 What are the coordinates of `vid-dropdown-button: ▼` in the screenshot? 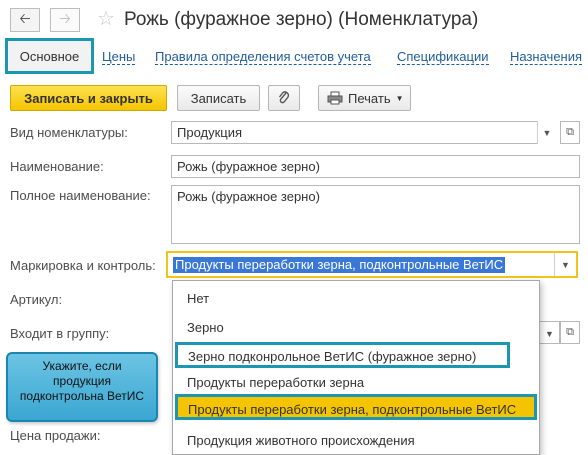 It's located at (546, 132).